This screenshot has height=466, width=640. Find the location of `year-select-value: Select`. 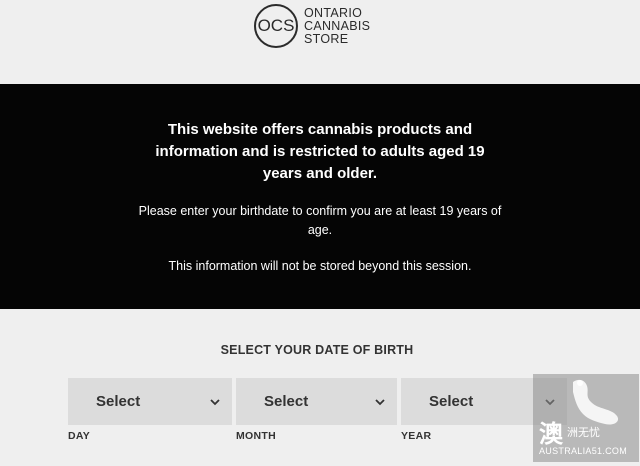

year-select-value: Select is located at coordinates (451, 401).